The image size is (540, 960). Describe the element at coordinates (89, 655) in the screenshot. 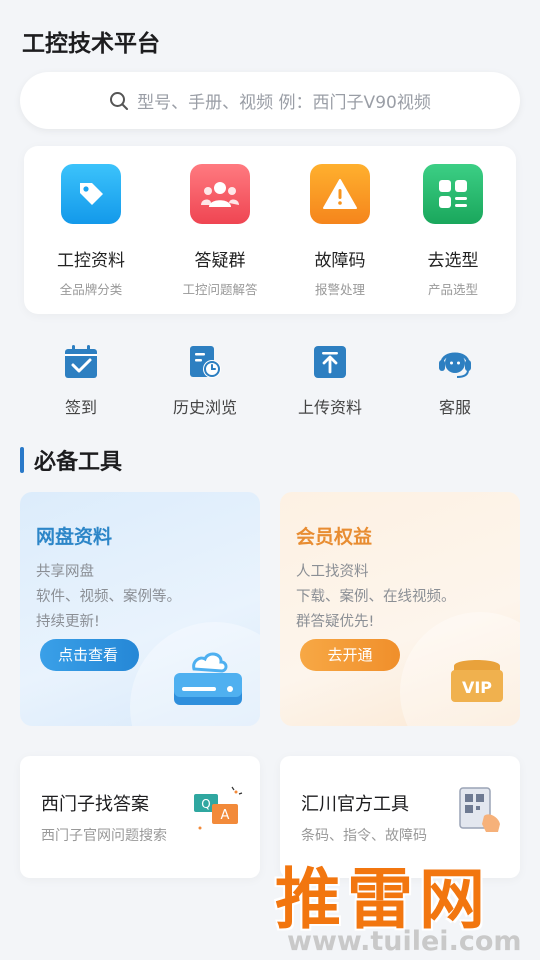

I see `view-button: 点击查看` at that location.